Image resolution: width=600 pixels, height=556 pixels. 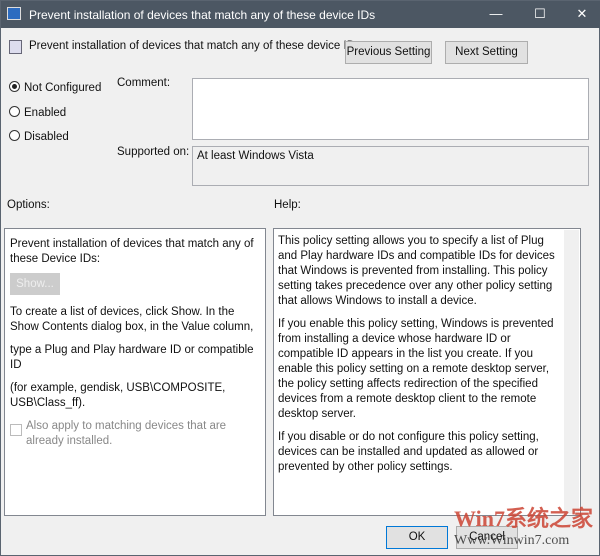 I want to click on supported-on-value: At least Windows Vista, so click(x=390, y=166).